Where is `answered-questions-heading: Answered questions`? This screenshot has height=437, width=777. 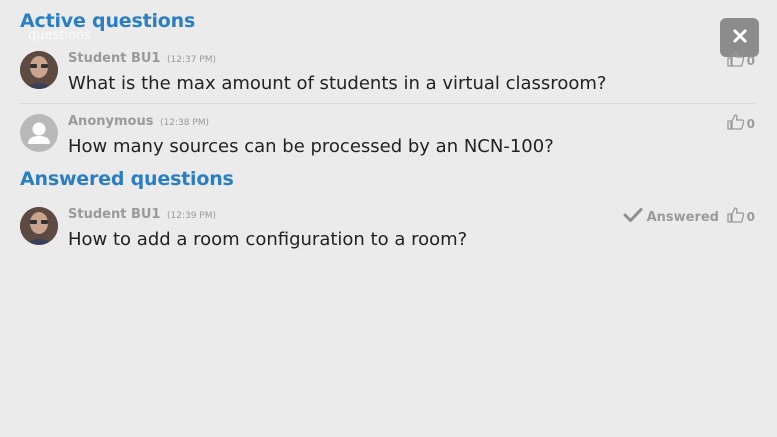
answered-questions-heading: Answered questions is located at coordinates (127, 179).